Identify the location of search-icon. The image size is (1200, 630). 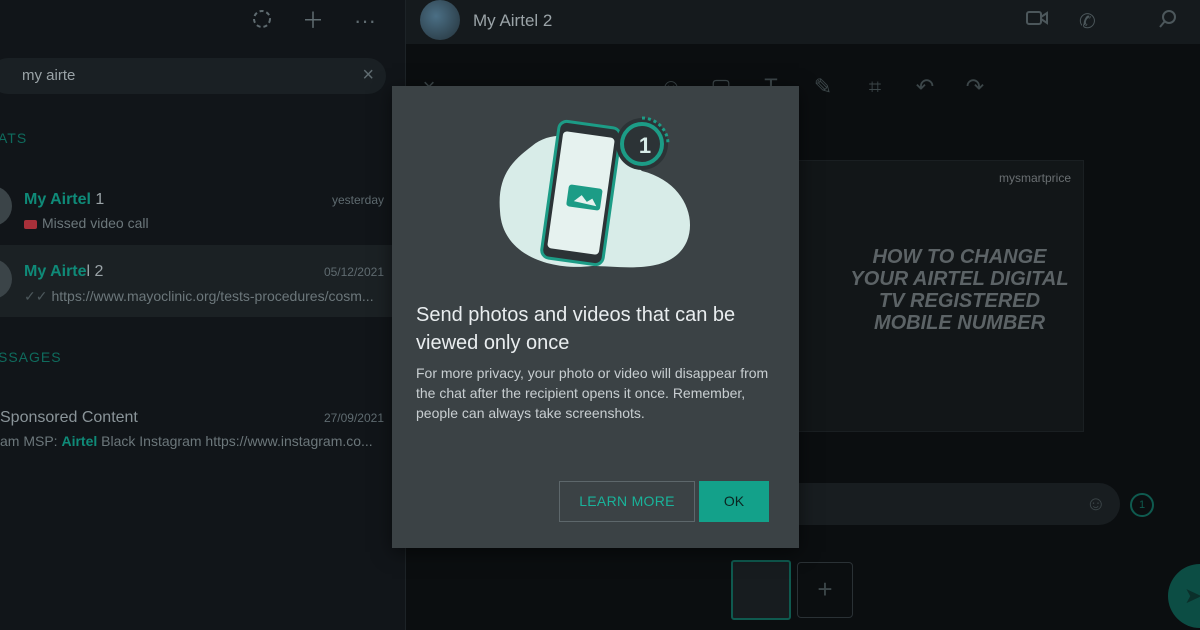
(1168, 22).